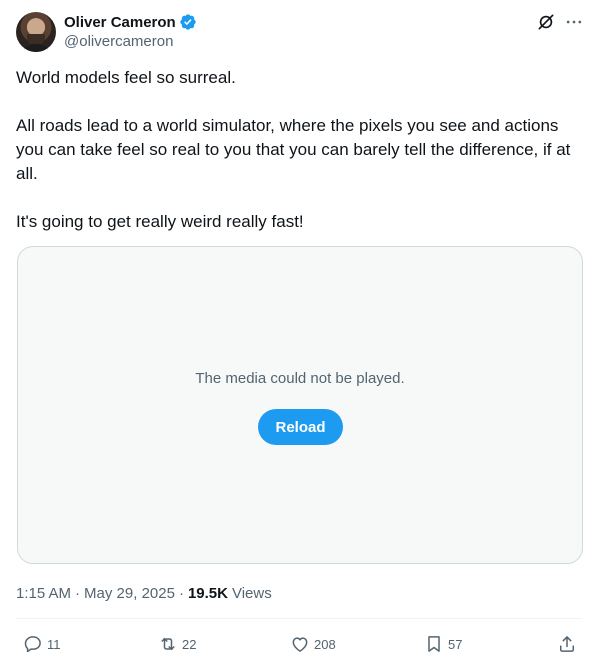 This screenshot has height=669, width=599. Describe the element at coordinates (36, 32) in the screenshot. I see `avatar` at that location.